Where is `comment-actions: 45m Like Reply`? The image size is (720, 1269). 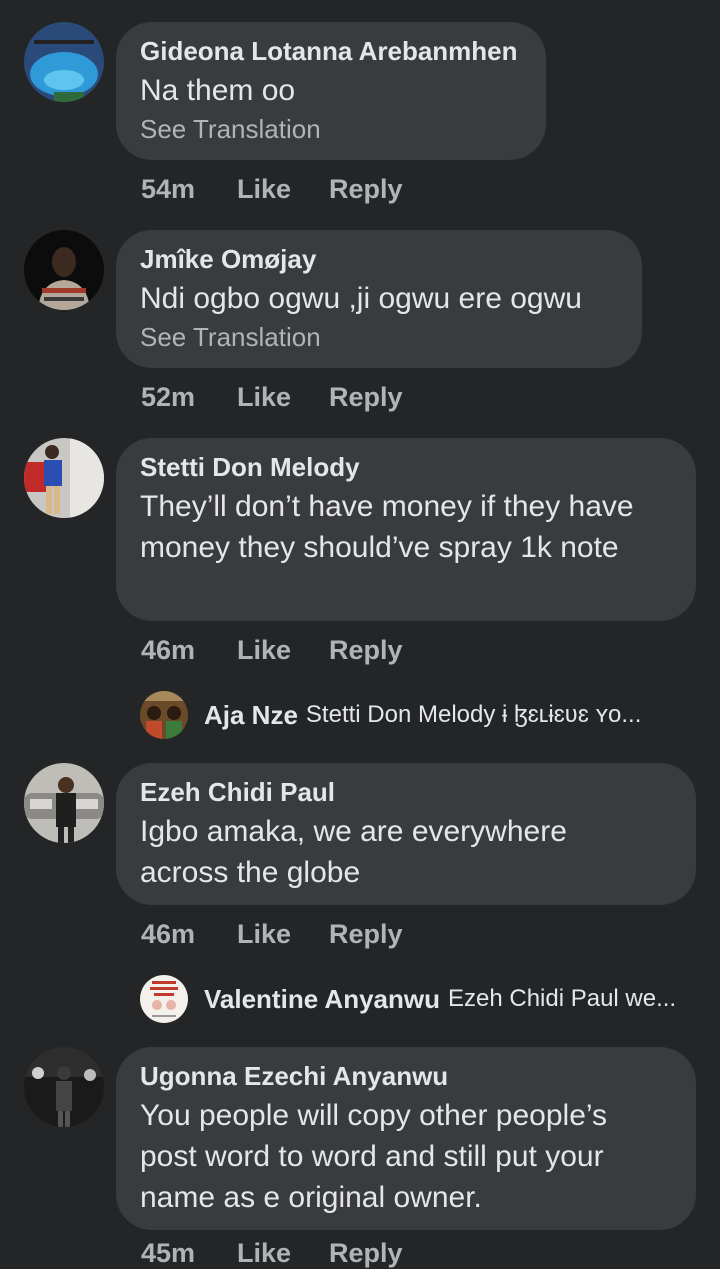 comment-actions: 45m Like Reply is located at coordinates (272, 1253).